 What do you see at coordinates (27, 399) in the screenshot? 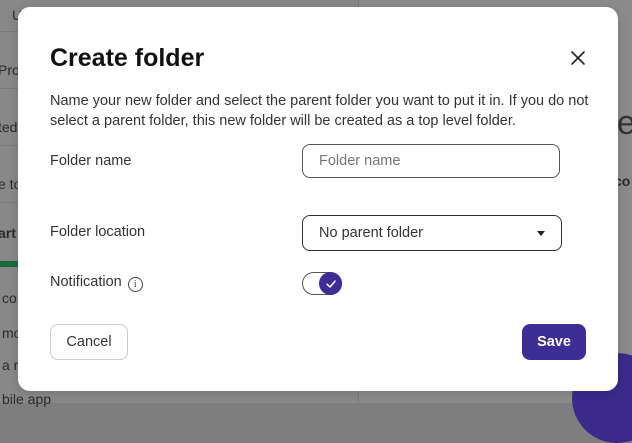
I see `background-list-item: bile app` at bounding box center [27, 399].